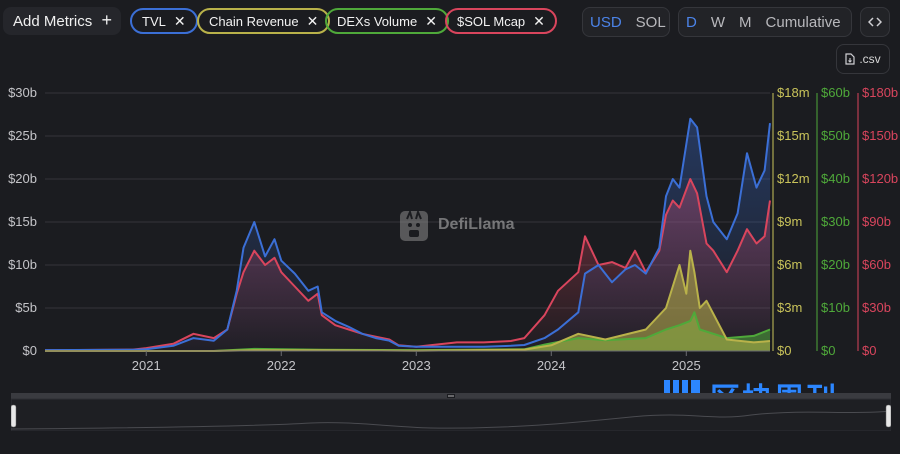 Image resolution: width=900 pixels, height=454 pixels. I want to click on y-tick-label: $15b, so click(22, 221).